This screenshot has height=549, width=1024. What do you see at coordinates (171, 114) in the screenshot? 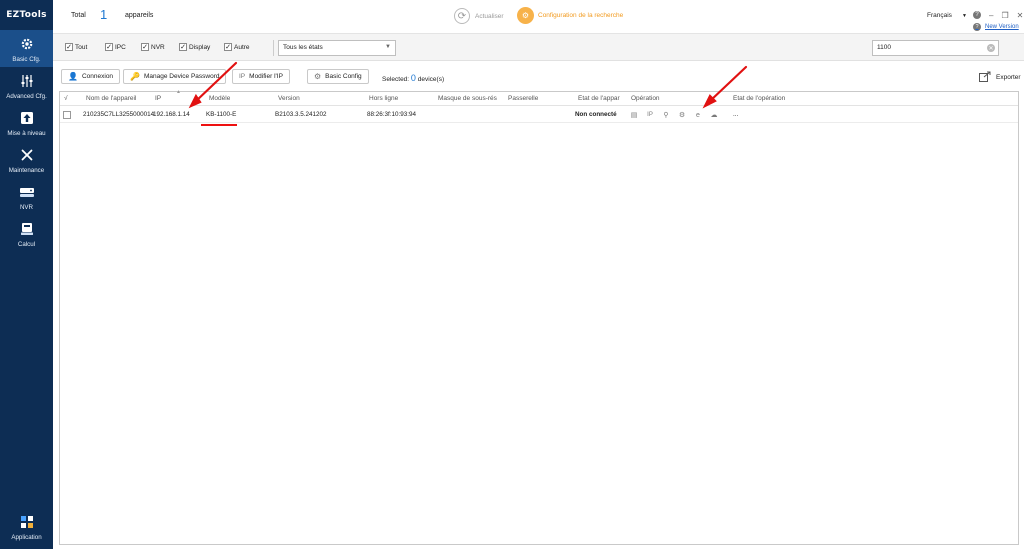
I see `cell-ip: 192.168.1.14` at bounding box center [171, 114].